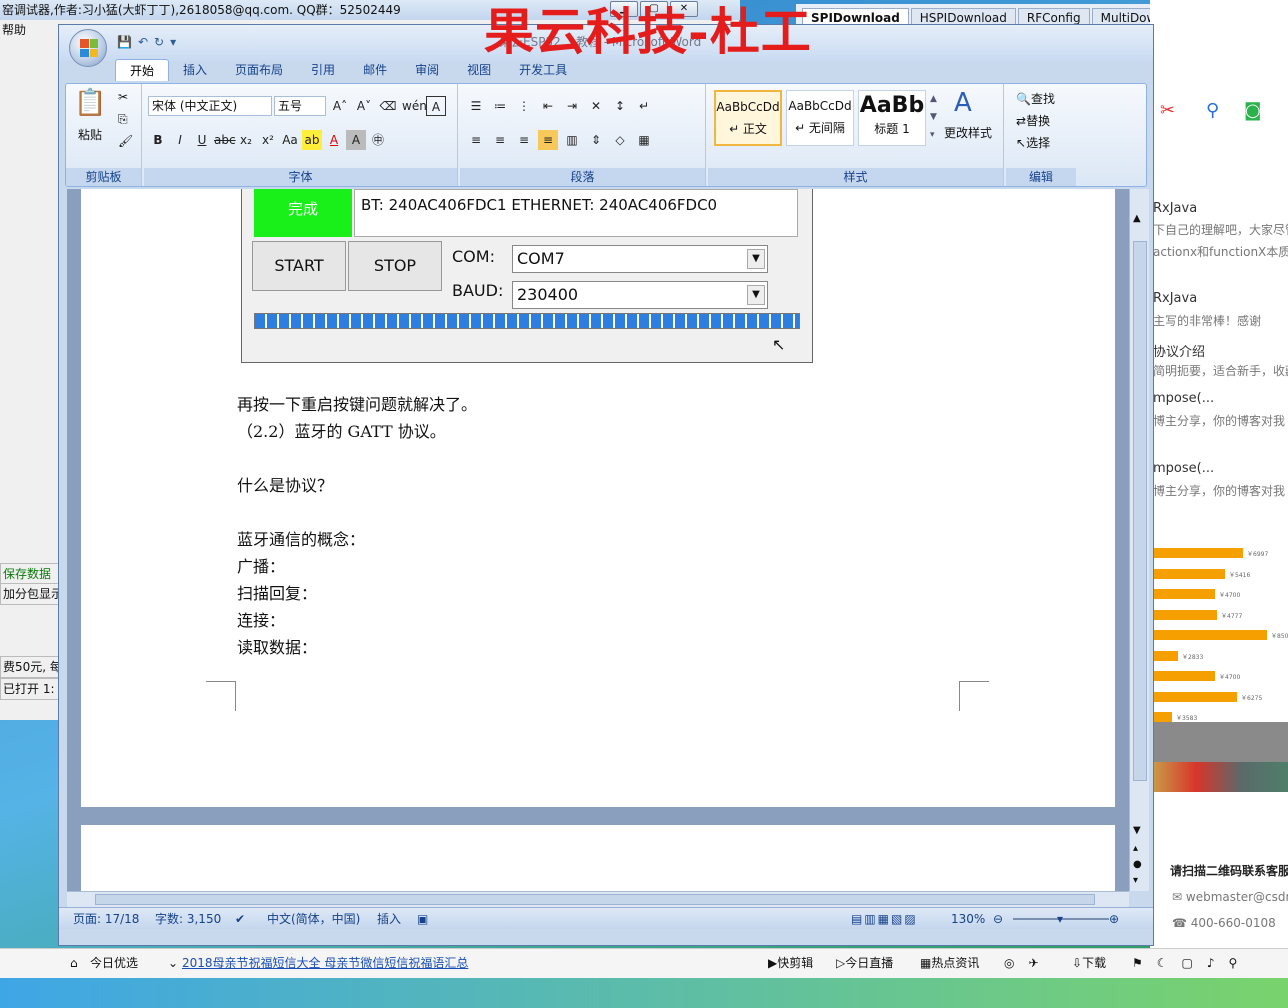 The image size is (1288, 1008). Describe the element at coordinates (790, 963) in the screenshot. I see `taskbar-clip: ▶ 快剪辑` at that location.